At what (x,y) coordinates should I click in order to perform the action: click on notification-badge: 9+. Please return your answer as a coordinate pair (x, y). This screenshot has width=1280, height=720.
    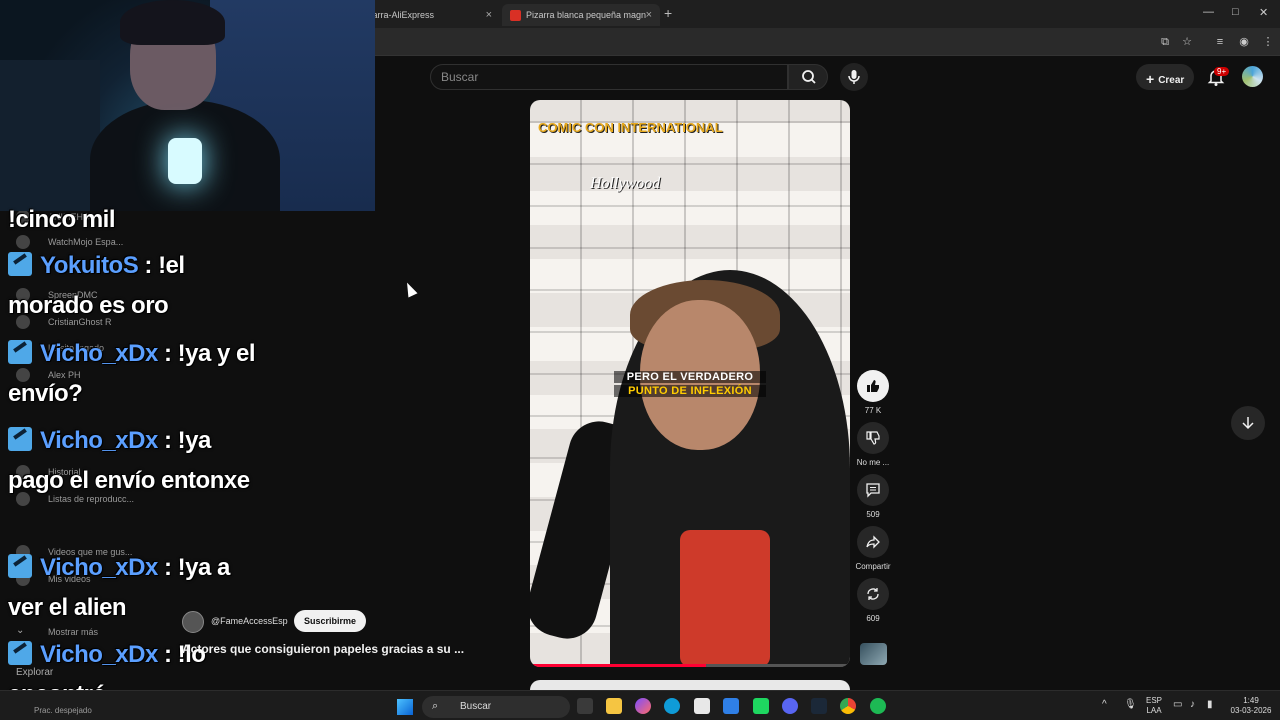
    Looking at the image, I should click on (1222, 71).